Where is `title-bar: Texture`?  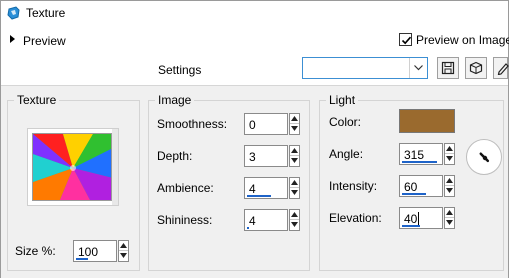
title-bar: Texture is located at coordinates (254, 13).